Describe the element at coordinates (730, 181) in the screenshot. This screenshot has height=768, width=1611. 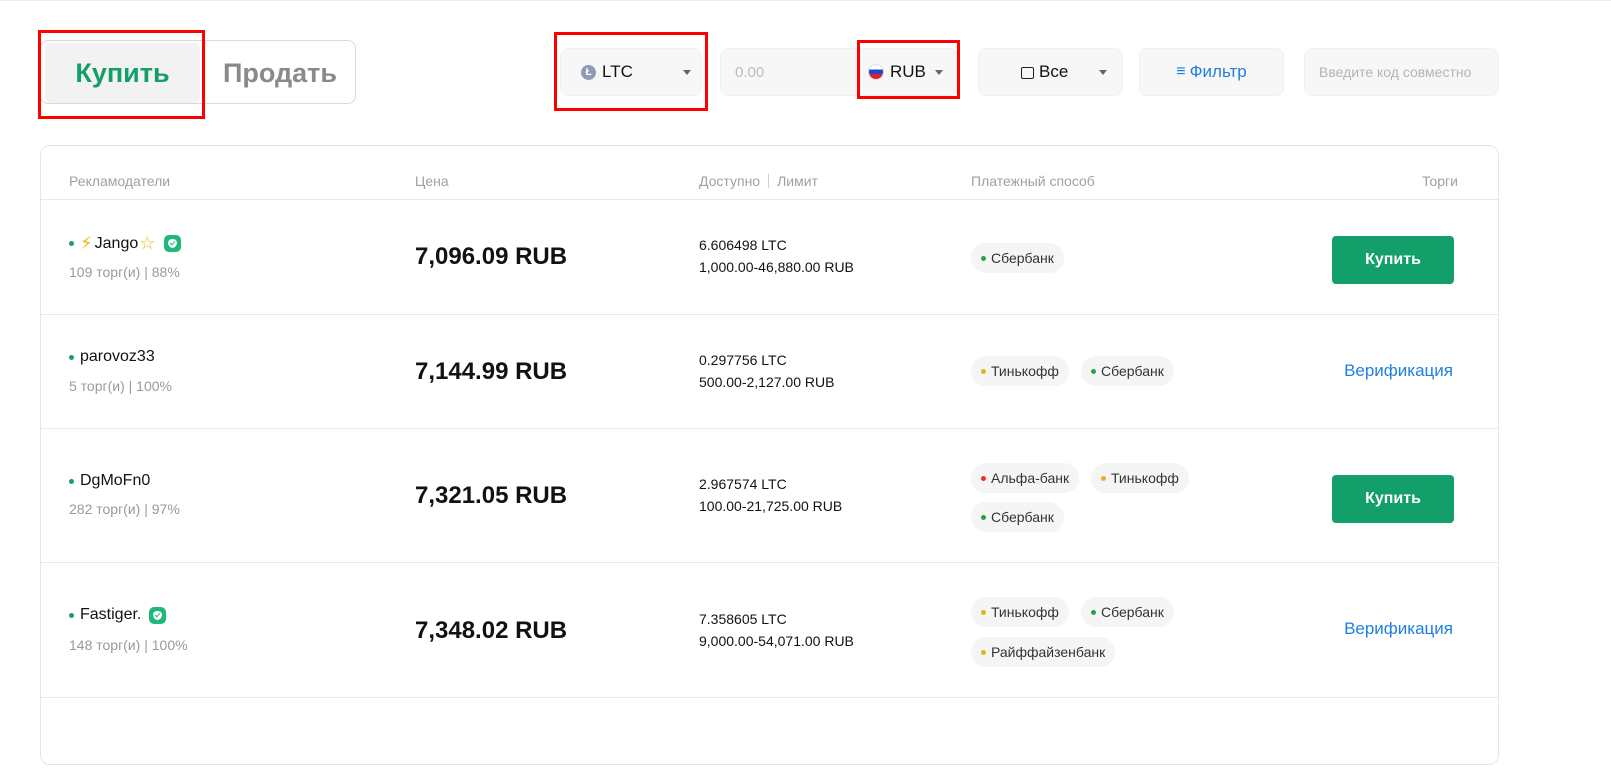
I see `column-header-available: Доступно` at that location.